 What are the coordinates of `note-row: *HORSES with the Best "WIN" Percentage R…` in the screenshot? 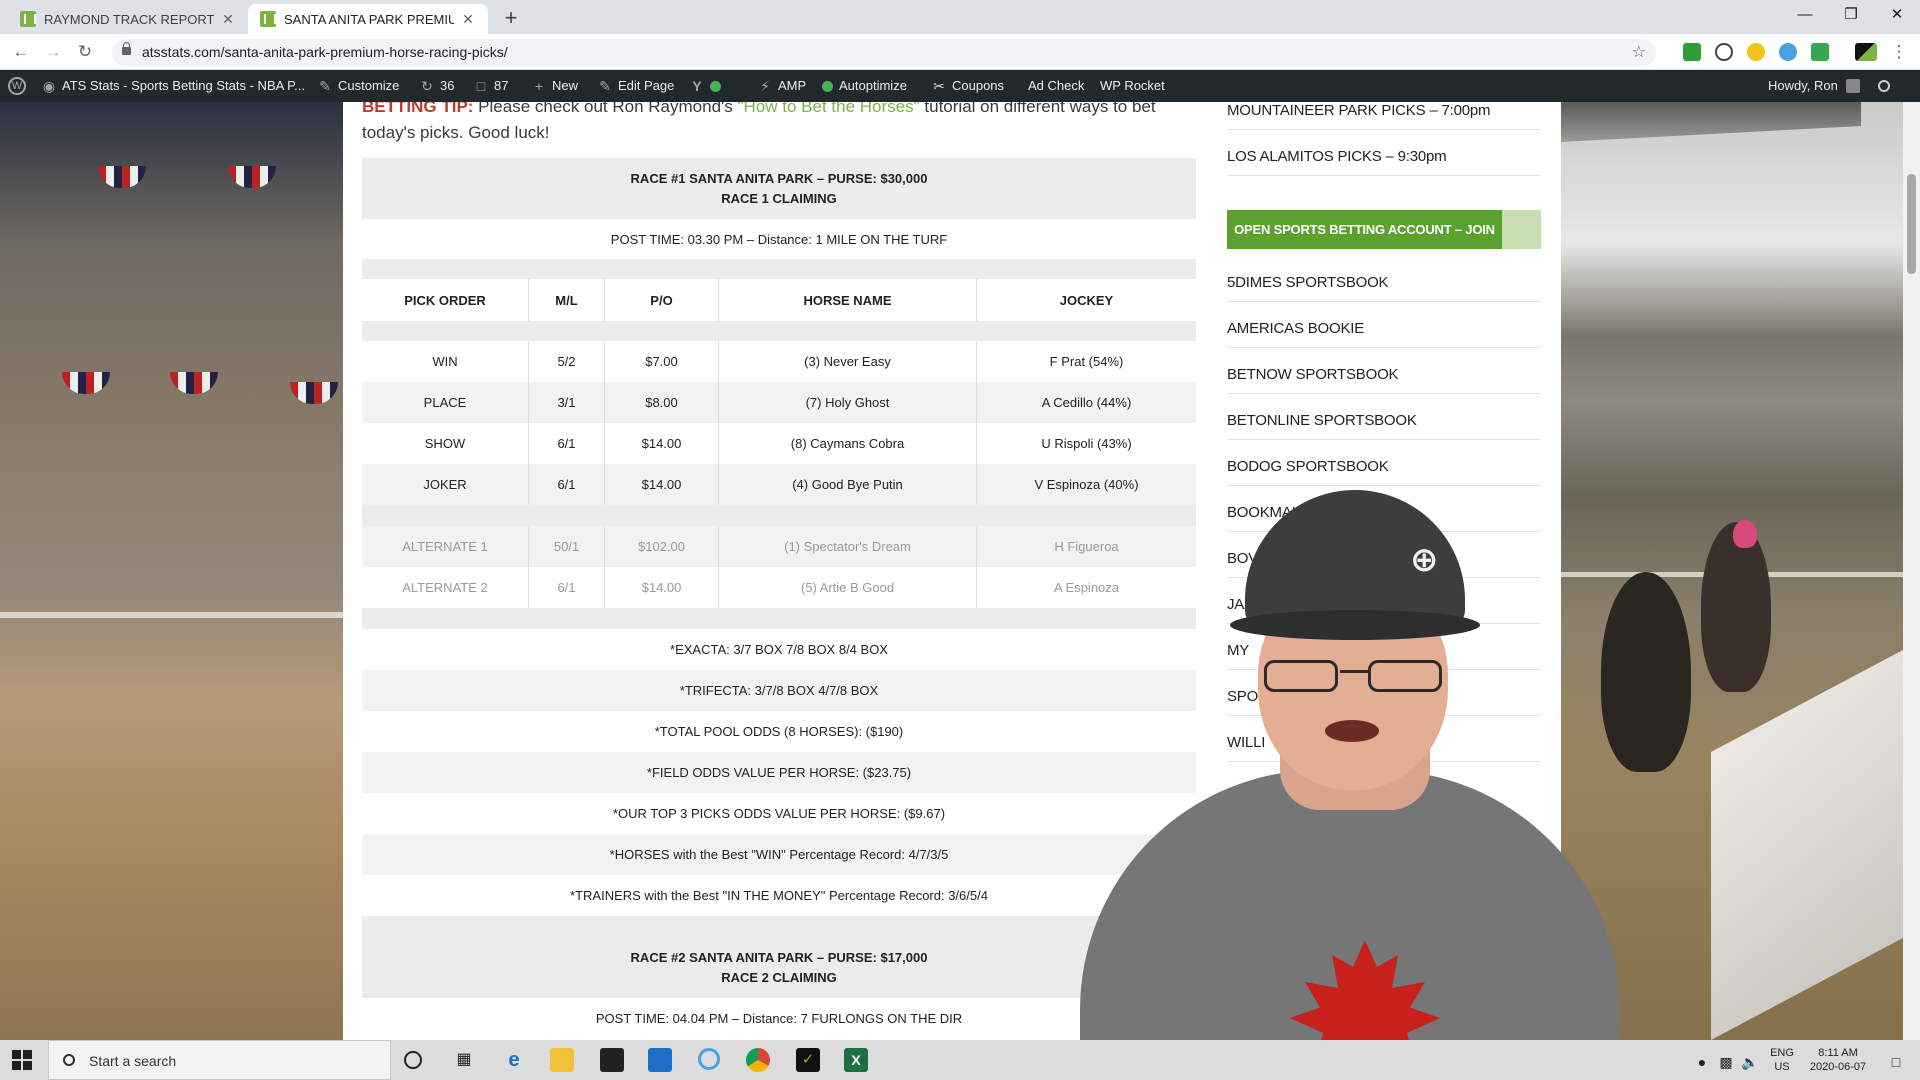 It's located at (779, 854).